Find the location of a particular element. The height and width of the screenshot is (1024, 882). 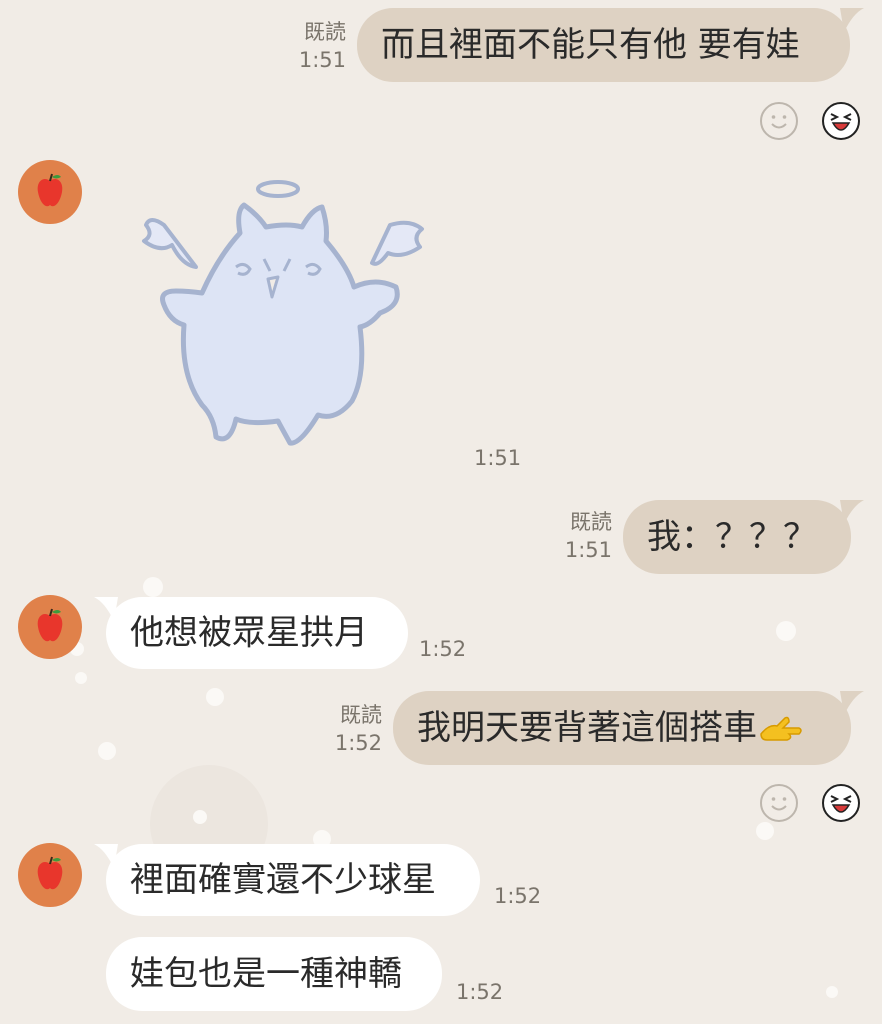

message-bubble: 裡面確實還不少球星 is located at coordinates (293, 880).